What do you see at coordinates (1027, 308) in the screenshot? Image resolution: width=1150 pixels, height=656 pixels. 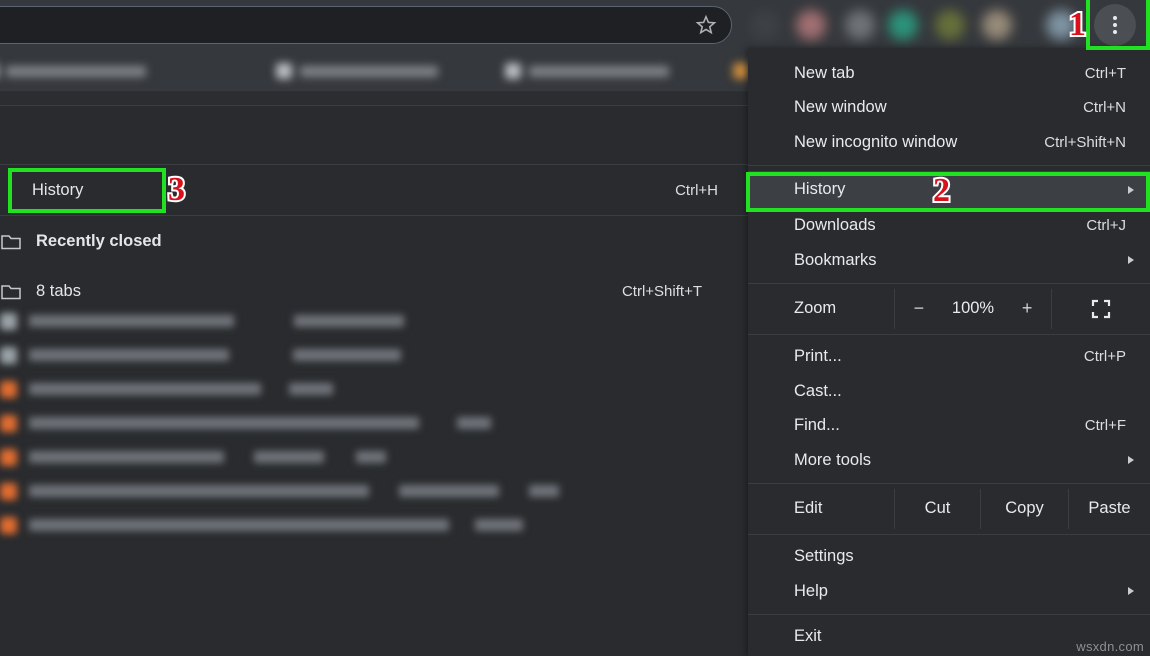 I see `zoom-in-button: +` at bounding box center [1027, 308].